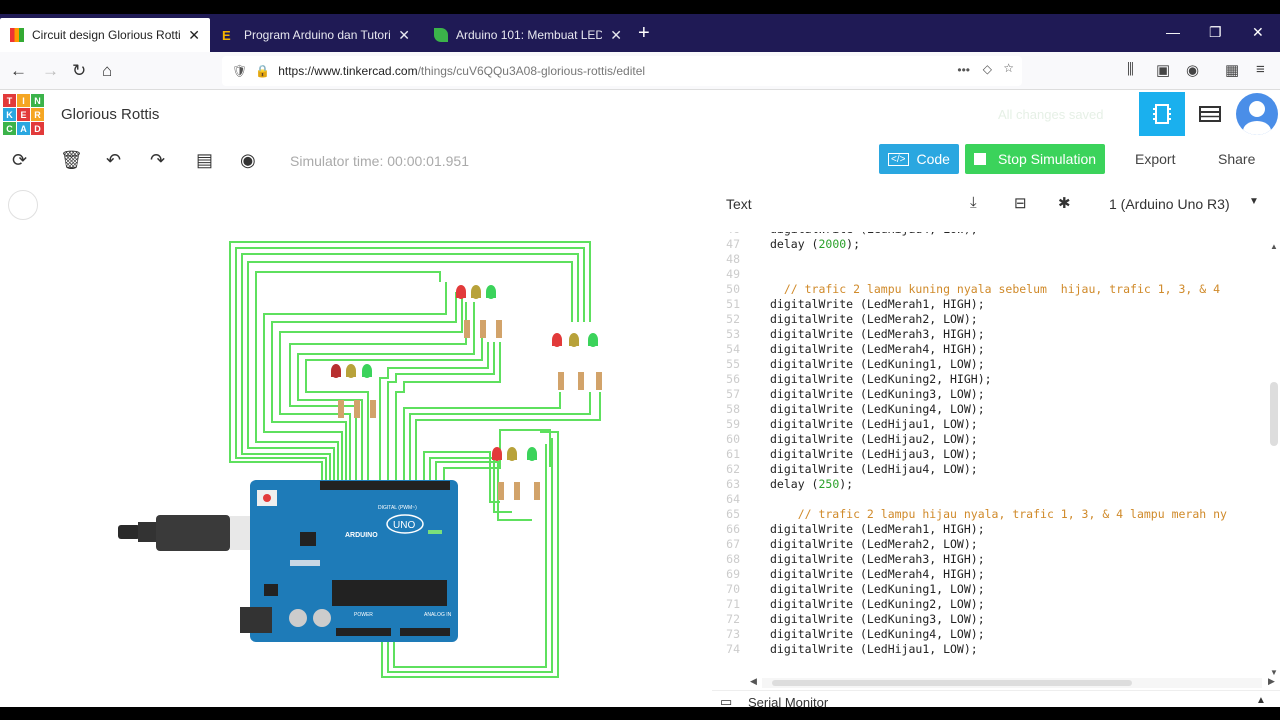 The width and height of the screenshot is (1280, 720). Describe the element at coordinates (1064, 203) in the screenshot. I see `debugger-bug-icon: ✱` at that location.